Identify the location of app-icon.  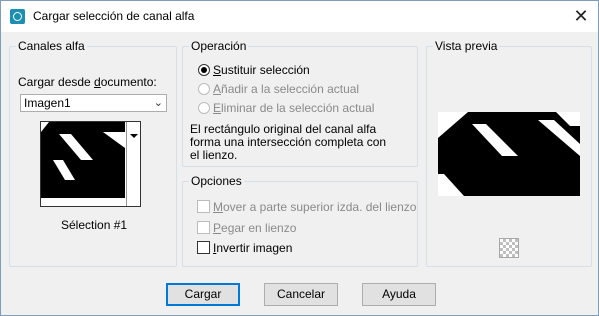
(17, 16).